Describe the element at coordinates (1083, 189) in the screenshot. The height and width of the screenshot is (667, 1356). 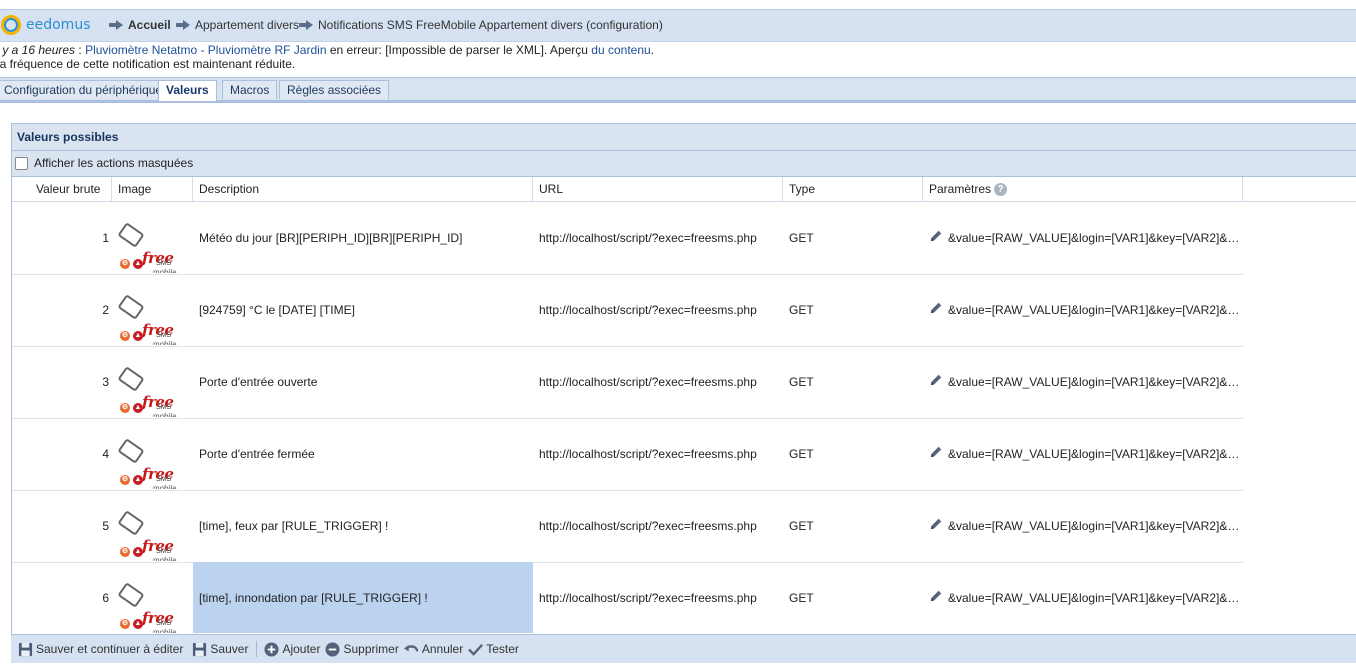
I see `col-params: Paramètres?` at that location.